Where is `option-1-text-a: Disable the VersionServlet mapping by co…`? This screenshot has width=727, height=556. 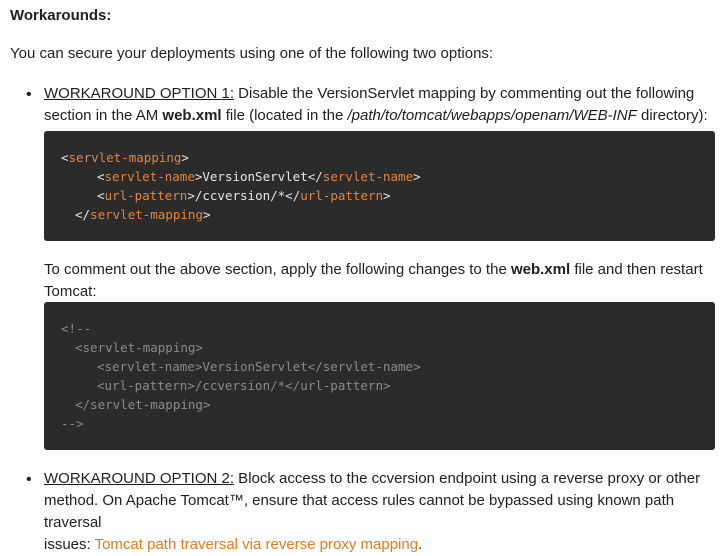 option-1-text-a: Disable the VersionServlet mapping by co… is located at coordinates (464, 93).